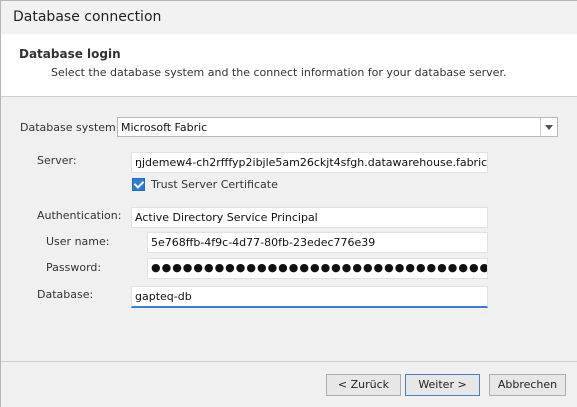 The height and width of the screenshot is (407, 577). Describe the element at coordinates (214, 184) in the screenshot. I see `trust-server-certificate-label: Trust Server Certificate` at that location.